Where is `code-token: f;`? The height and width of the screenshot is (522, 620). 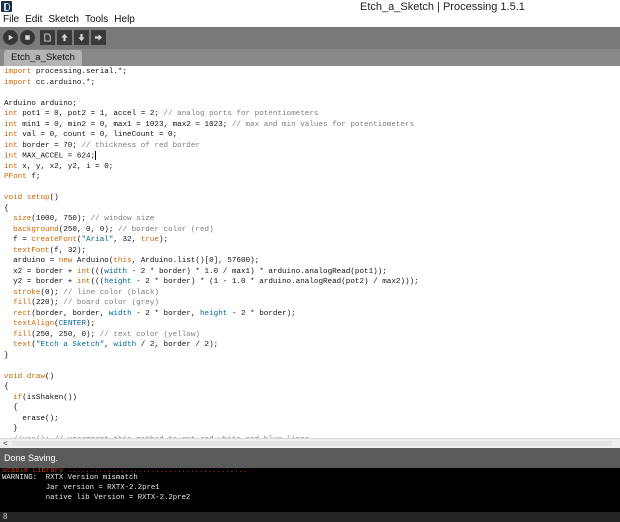
code-token: f; is located at coordinates (33, 177).